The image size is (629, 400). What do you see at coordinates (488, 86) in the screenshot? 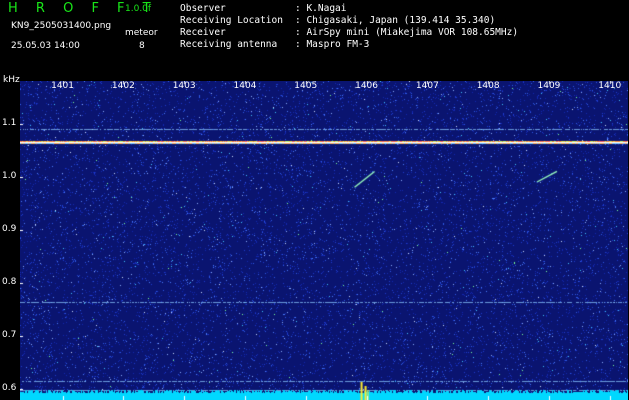
I see `x-tick-label: 1408` at bounding box center [488, 86].